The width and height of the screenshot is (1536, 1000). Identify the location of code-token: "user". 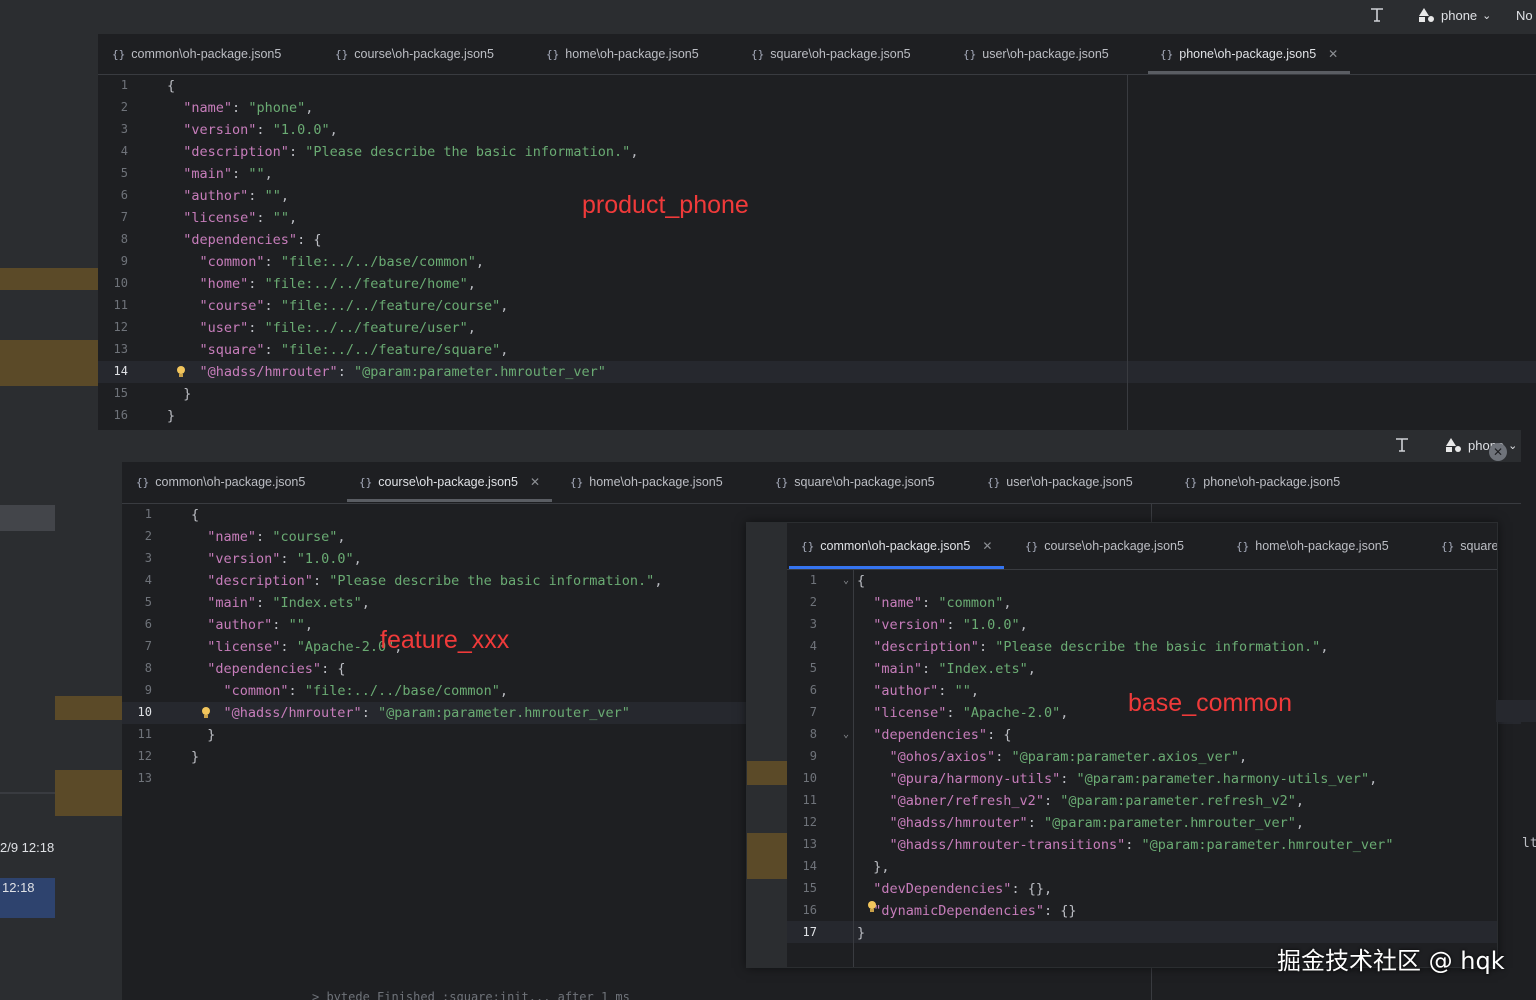
(224, 328).